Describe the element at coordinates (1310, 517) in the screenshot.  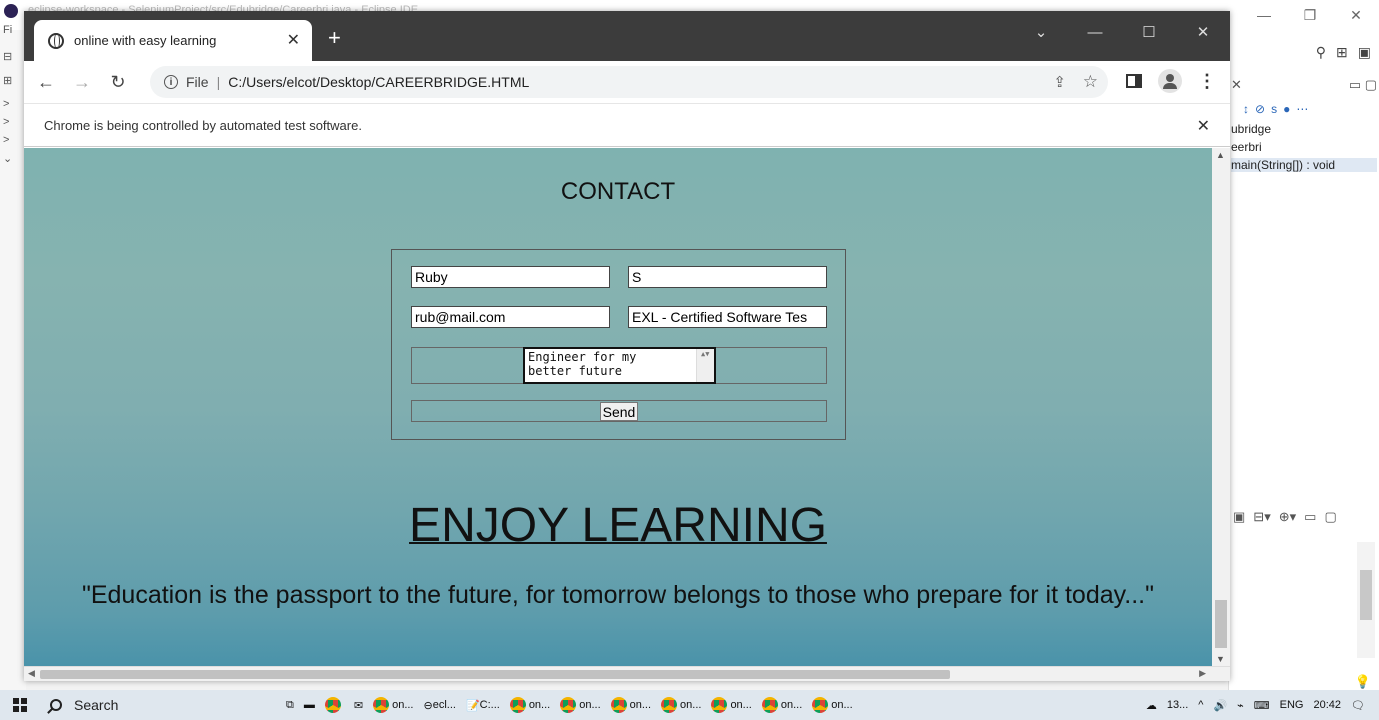
I see `minimize-icon: ▭` at that location.